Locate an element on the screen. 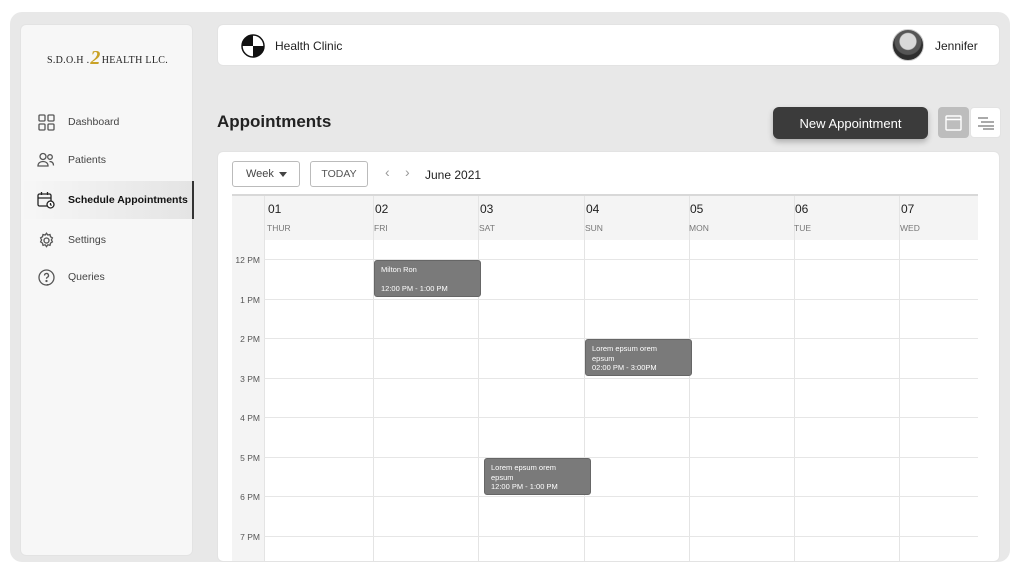  list-icon is located at coordinates (985, 123).